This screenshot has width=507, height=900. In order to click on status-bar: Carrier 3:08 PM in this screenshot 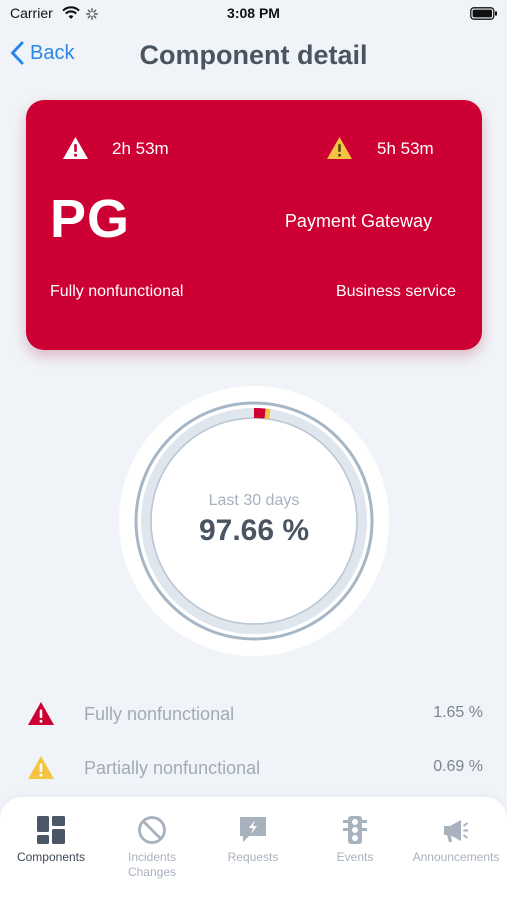, I will do `click(253, 14)`.